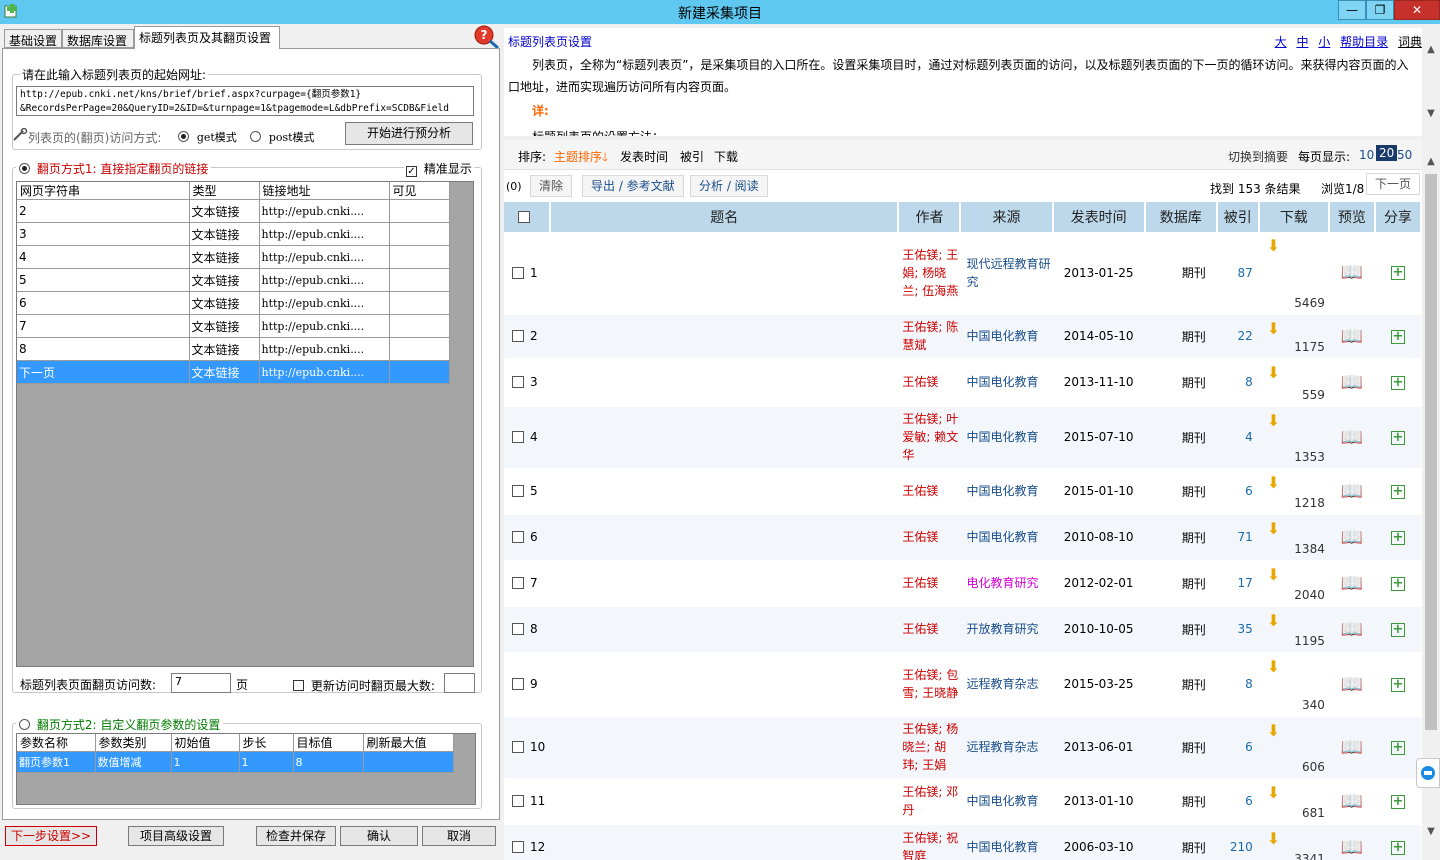 Image resolution: width=1440 pixels, height=860 pixels. I want to click on row-cited: 4, so click(1237, 437).